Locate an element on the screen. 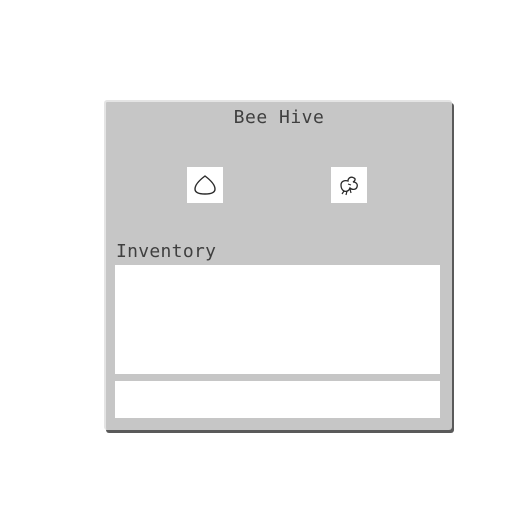  hotbar is located at coordinates (277, 399).